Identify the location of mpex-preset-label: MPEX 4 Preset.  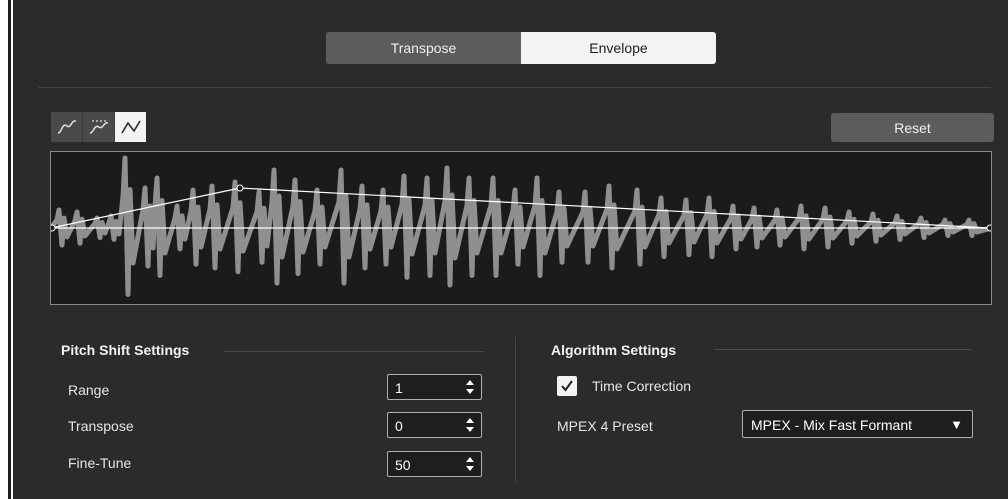
(605, 426).